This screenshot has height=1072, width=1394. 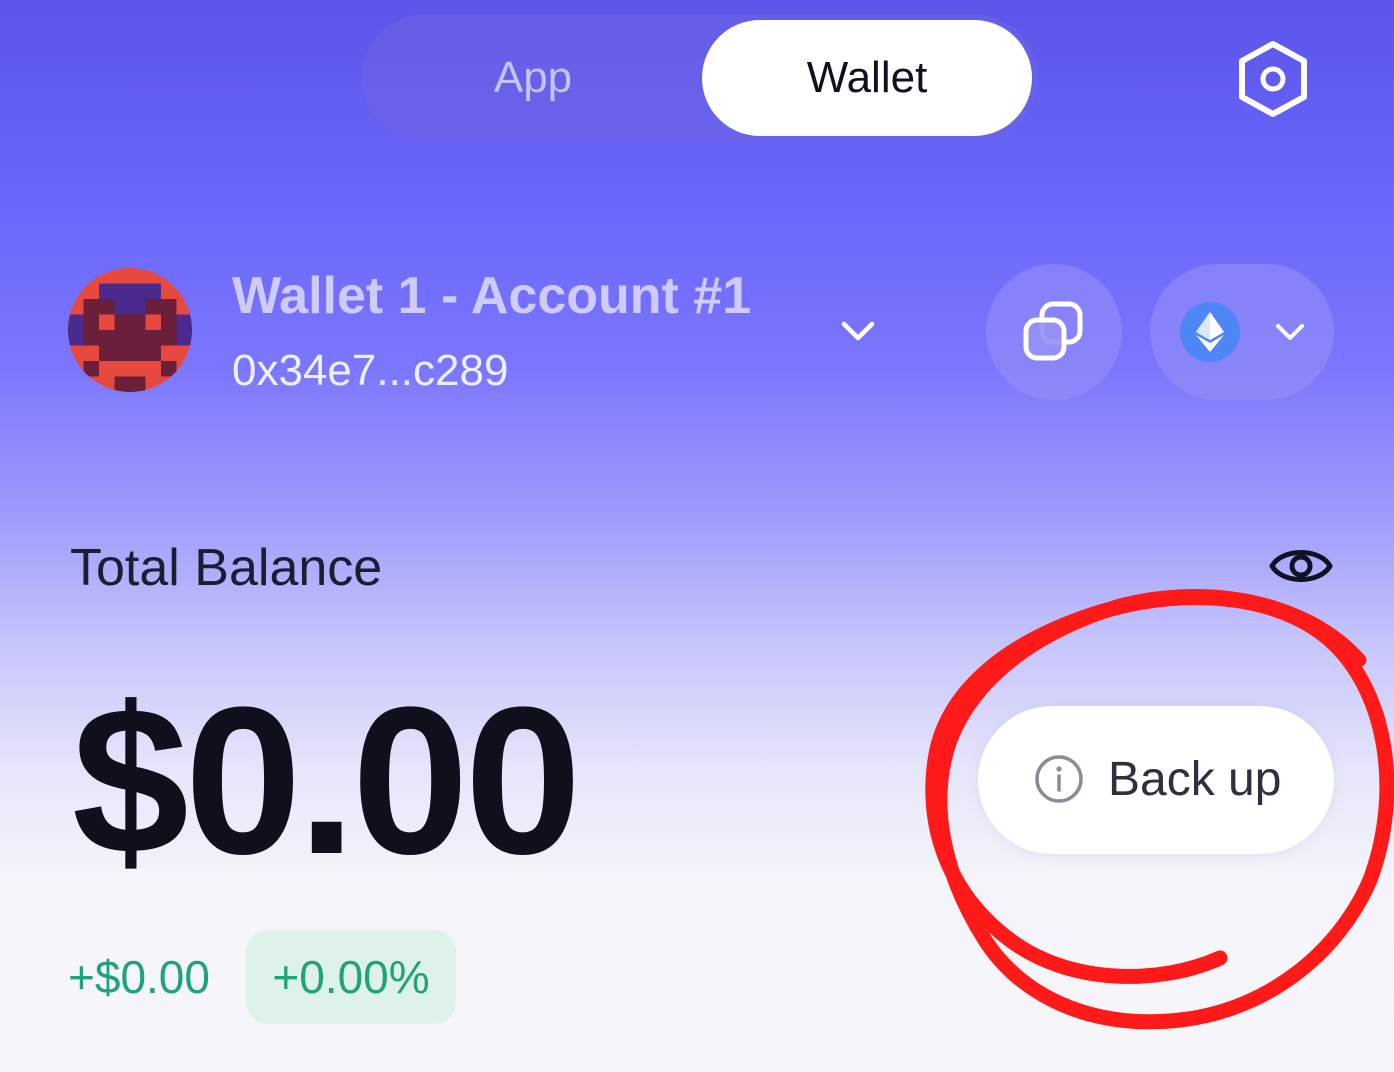 What do you see at coordinates (1195, 779) in the screenshot?
I see `back-up-label: Back up` at bounding box center [1195, 779].